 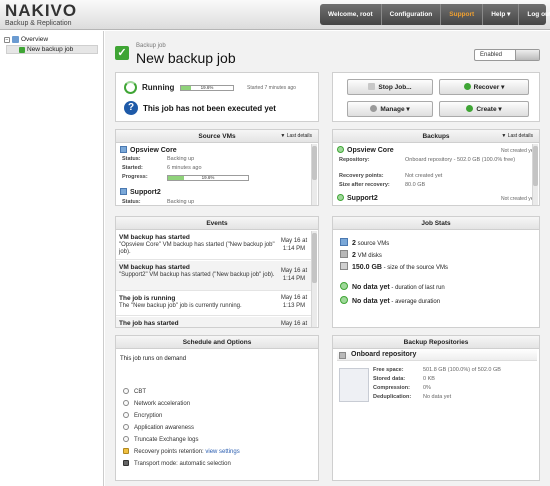 I want to click on panel-title: Events, so click(x=217, y=223).